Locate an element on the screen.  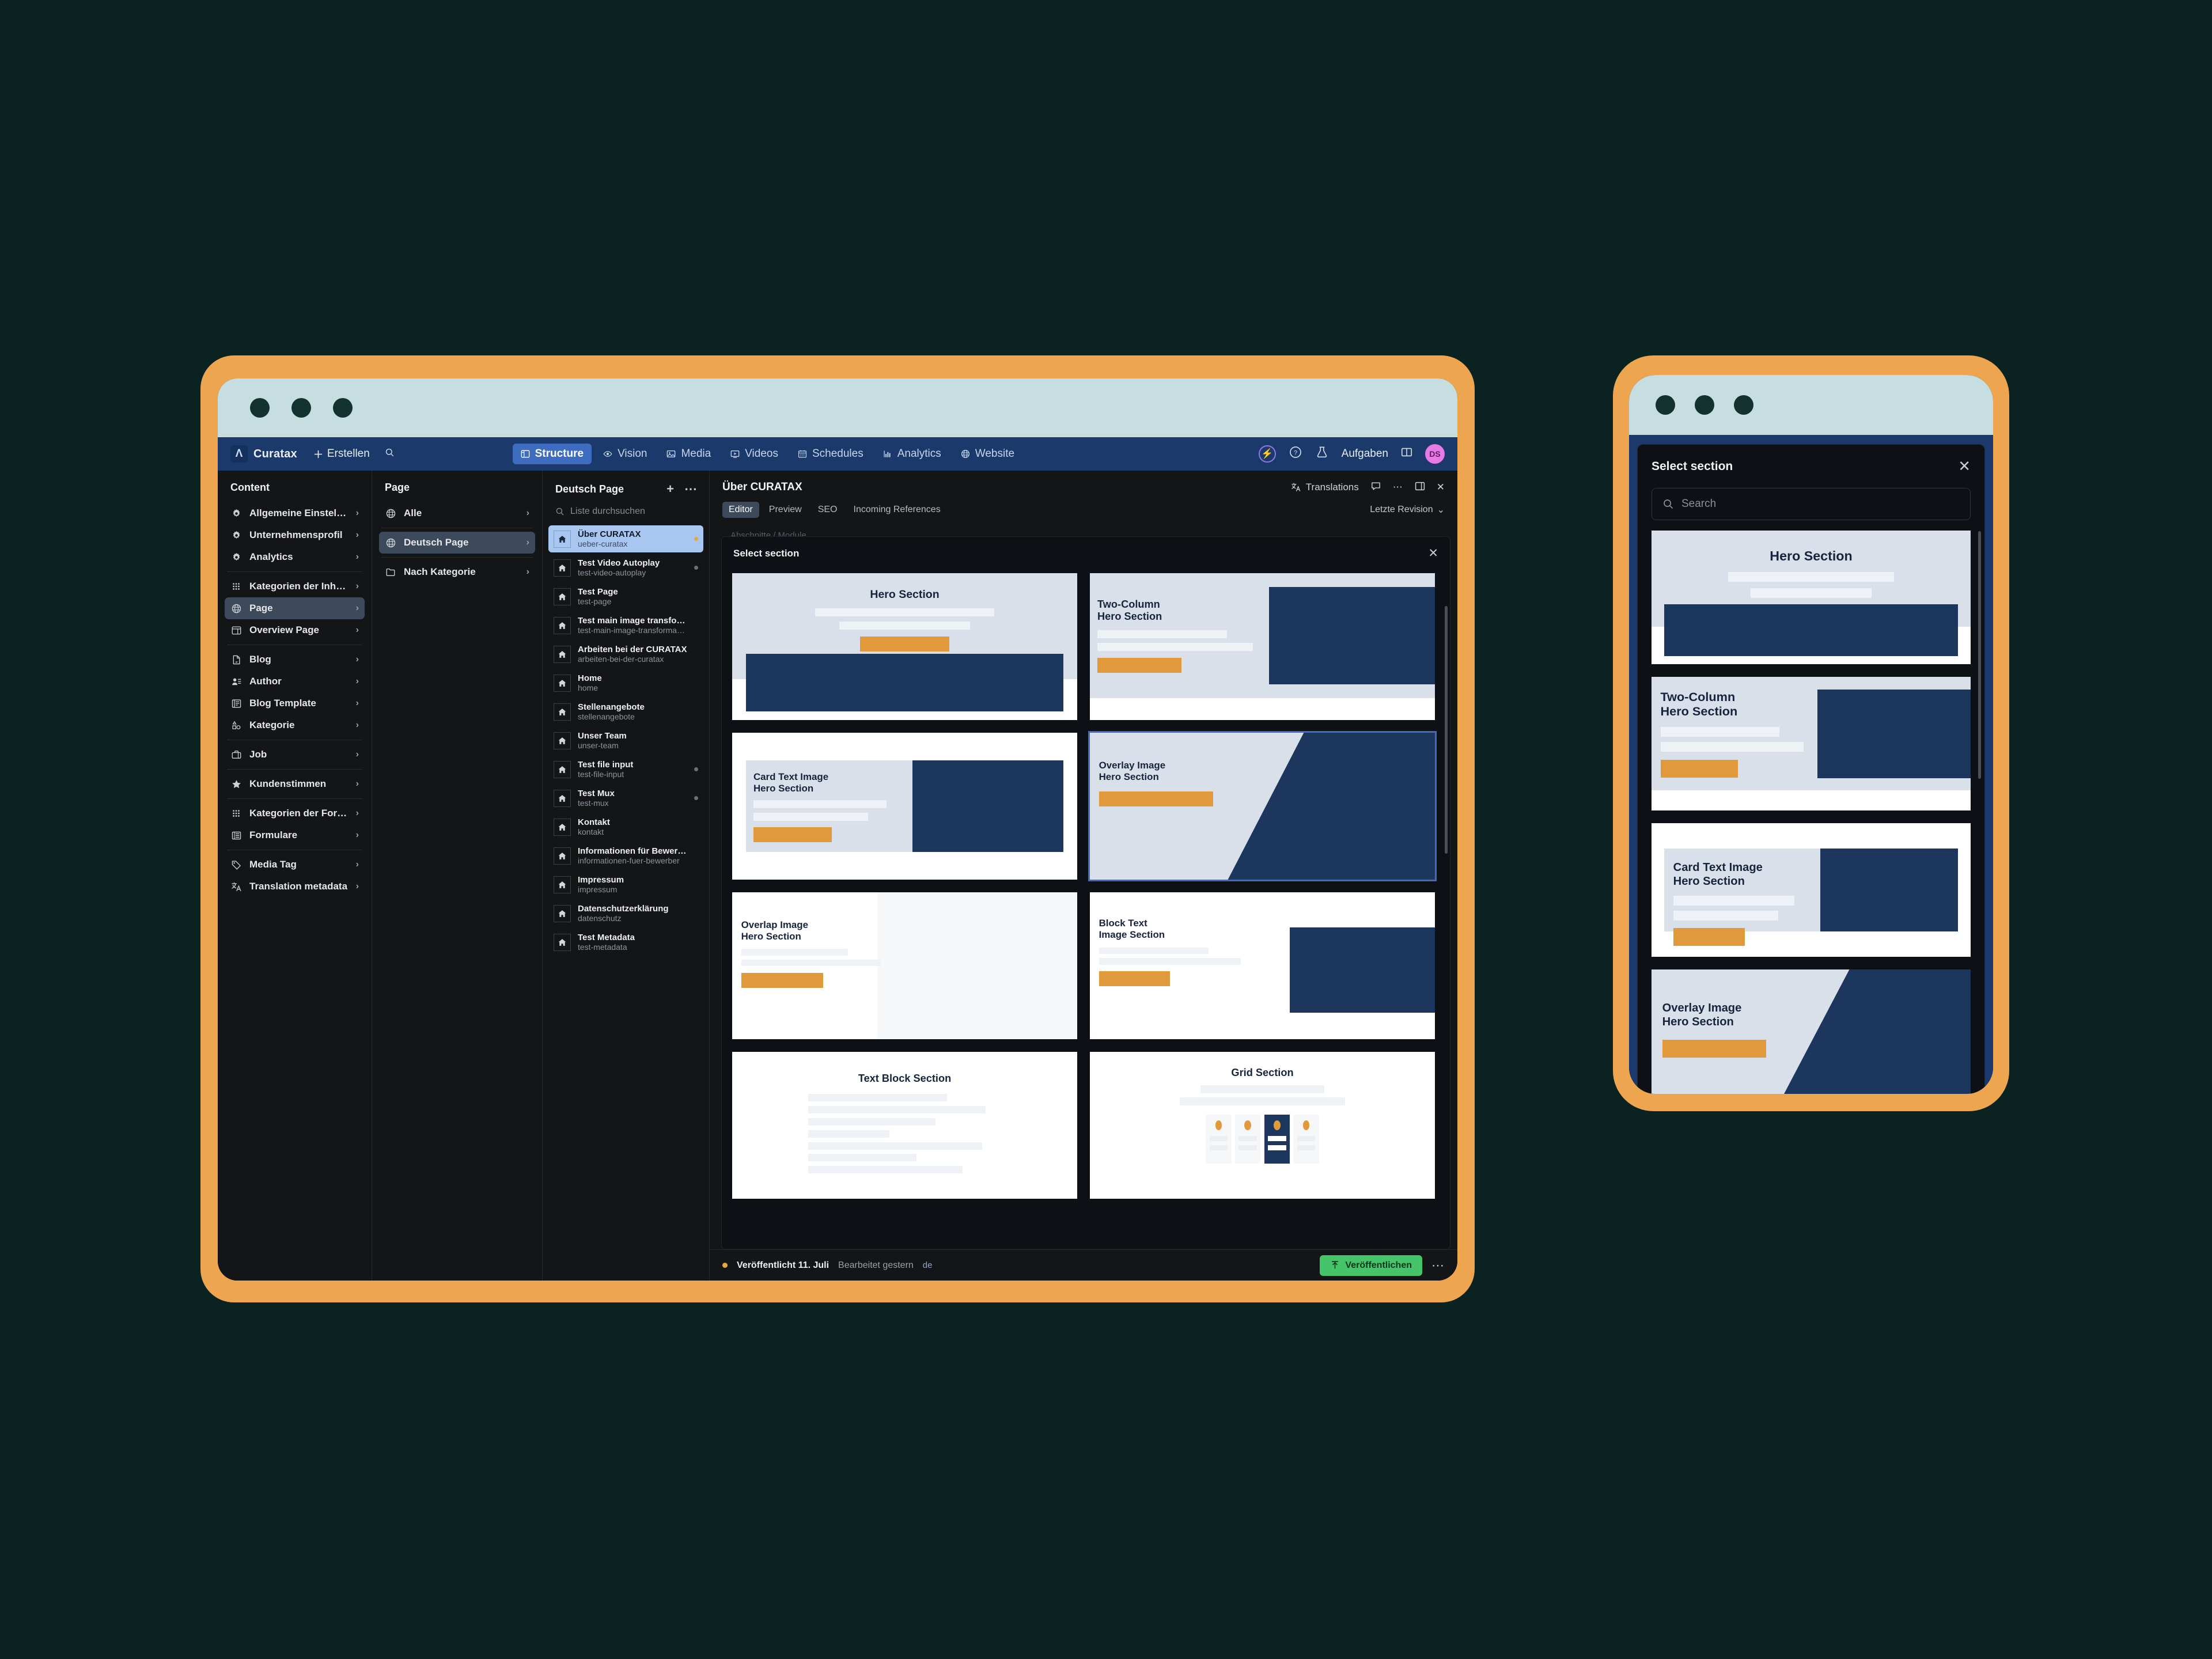
sidebar-item-kategorie: Kategorie › is located at coordinates (295, 725).